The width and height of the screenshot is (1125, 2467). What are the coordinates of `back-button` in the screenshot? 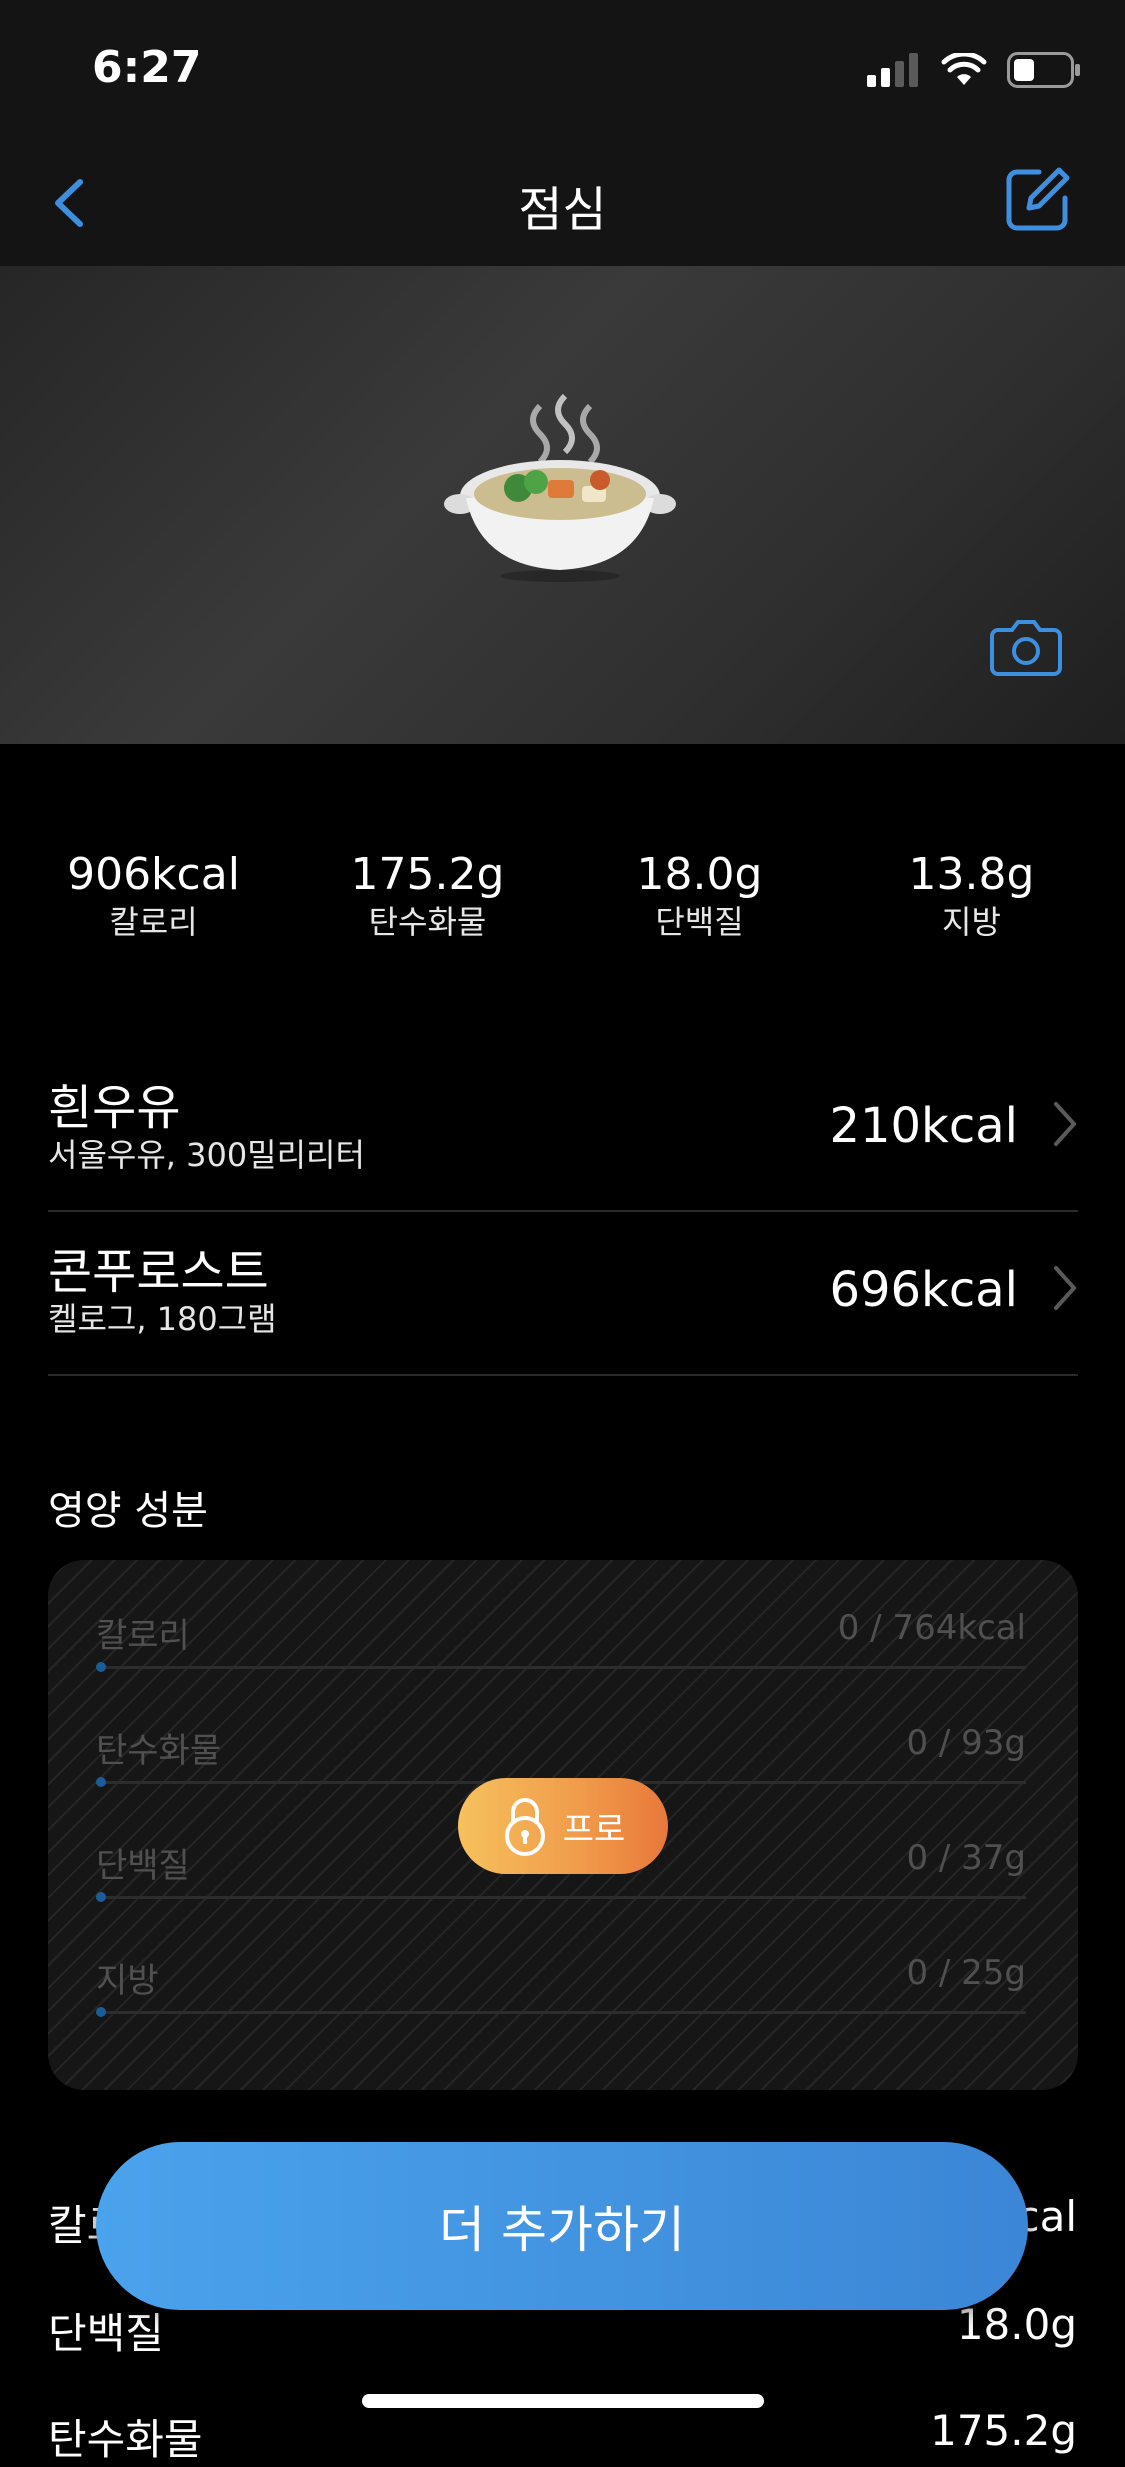 It's located at (74, 203).